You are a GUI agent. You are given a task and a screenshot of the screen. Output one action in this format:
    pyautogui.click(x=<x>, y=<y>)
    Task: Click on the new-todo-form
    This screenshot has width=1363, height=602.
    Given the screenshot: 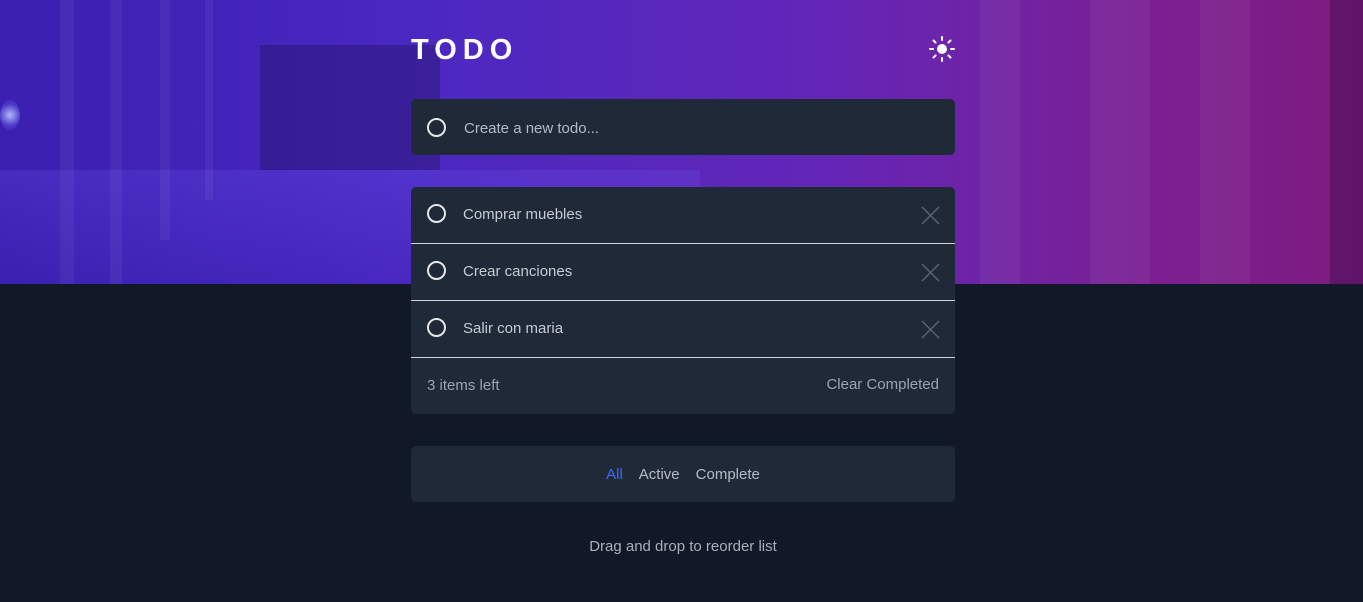 What is the action you would take?
    pyautogui.click(x=683, y=127)
    